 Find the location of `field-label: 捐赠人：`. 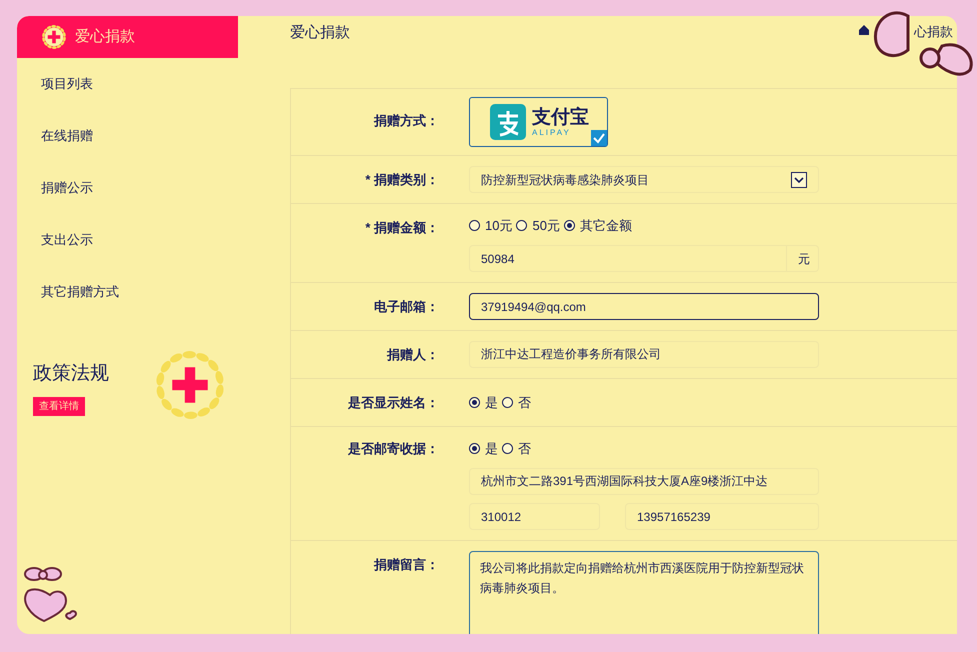

field-label: 捐赠人： is located at coordinates (412, 355).